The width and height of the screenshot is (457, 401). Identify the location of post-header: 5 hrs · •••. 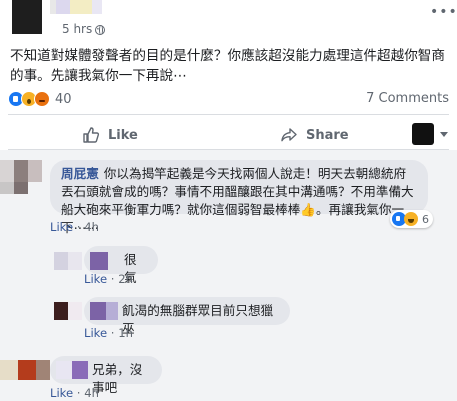
(228, 20).